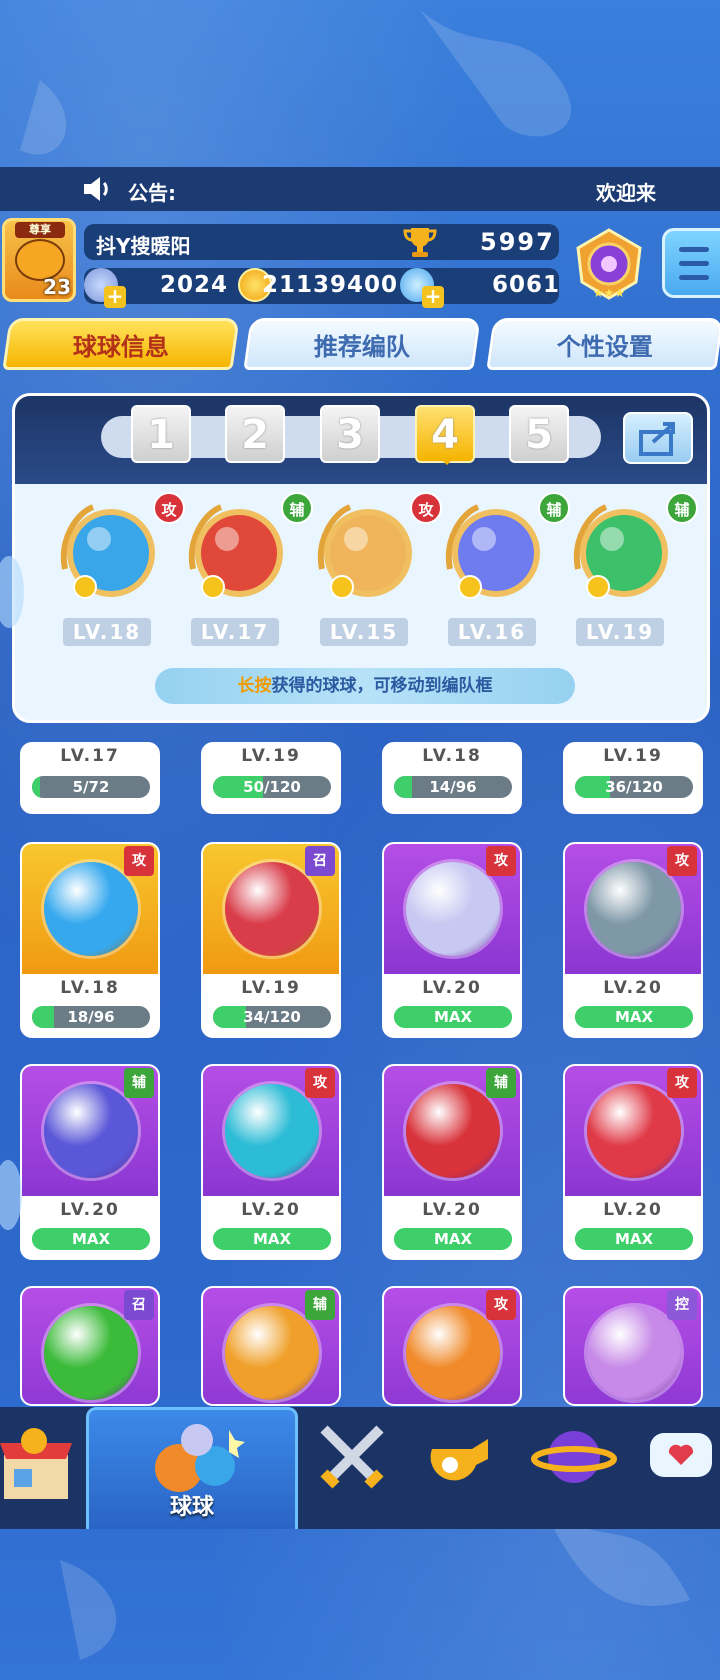  I want to click on tab-ball-info: 球球信息, so click(121, 344).